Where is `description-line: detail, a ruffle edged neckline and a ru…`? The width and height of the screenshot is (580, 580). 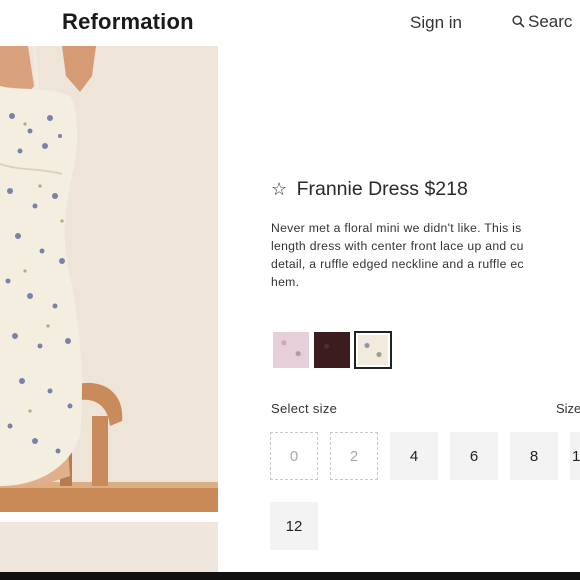 description-line: detail, a ruffle edged neckline and a ru… is located at coordinates (397, 264).